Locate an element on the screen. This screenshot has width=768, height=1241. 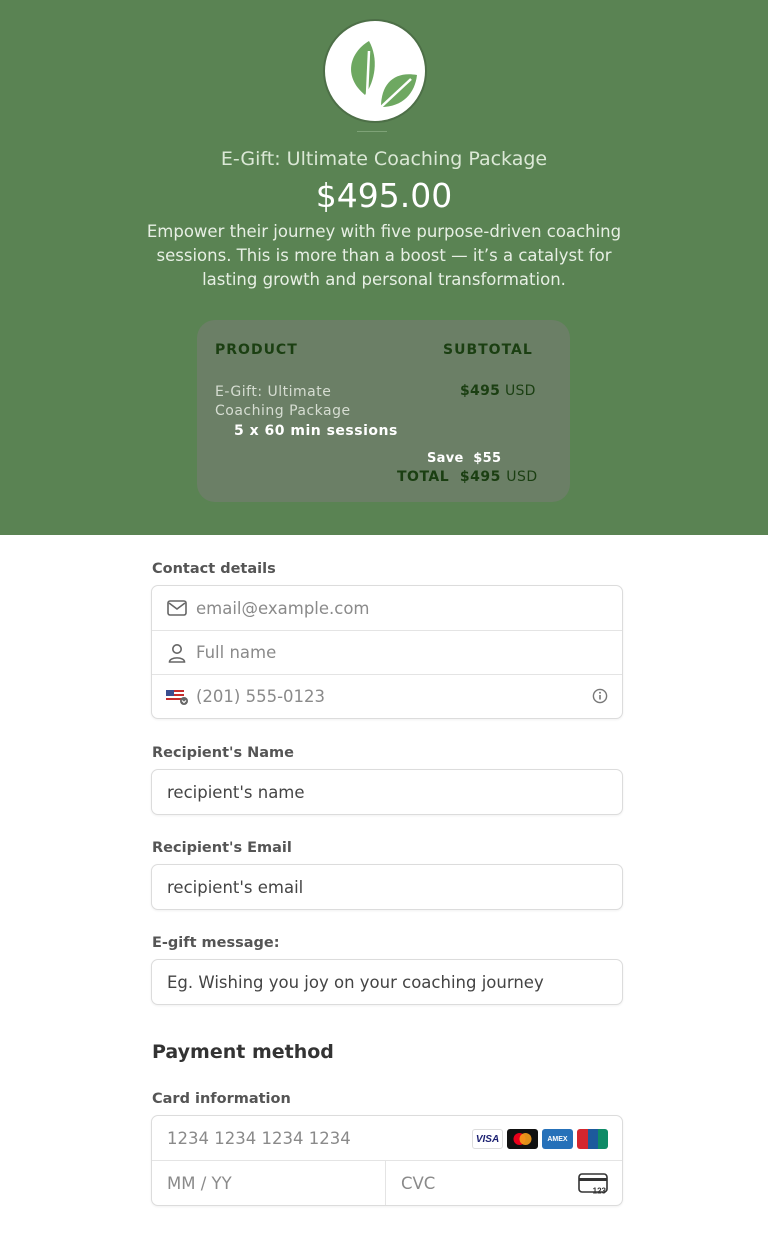
card-brand-icons: VISA AMEX is located at coordinates (540, 1139).